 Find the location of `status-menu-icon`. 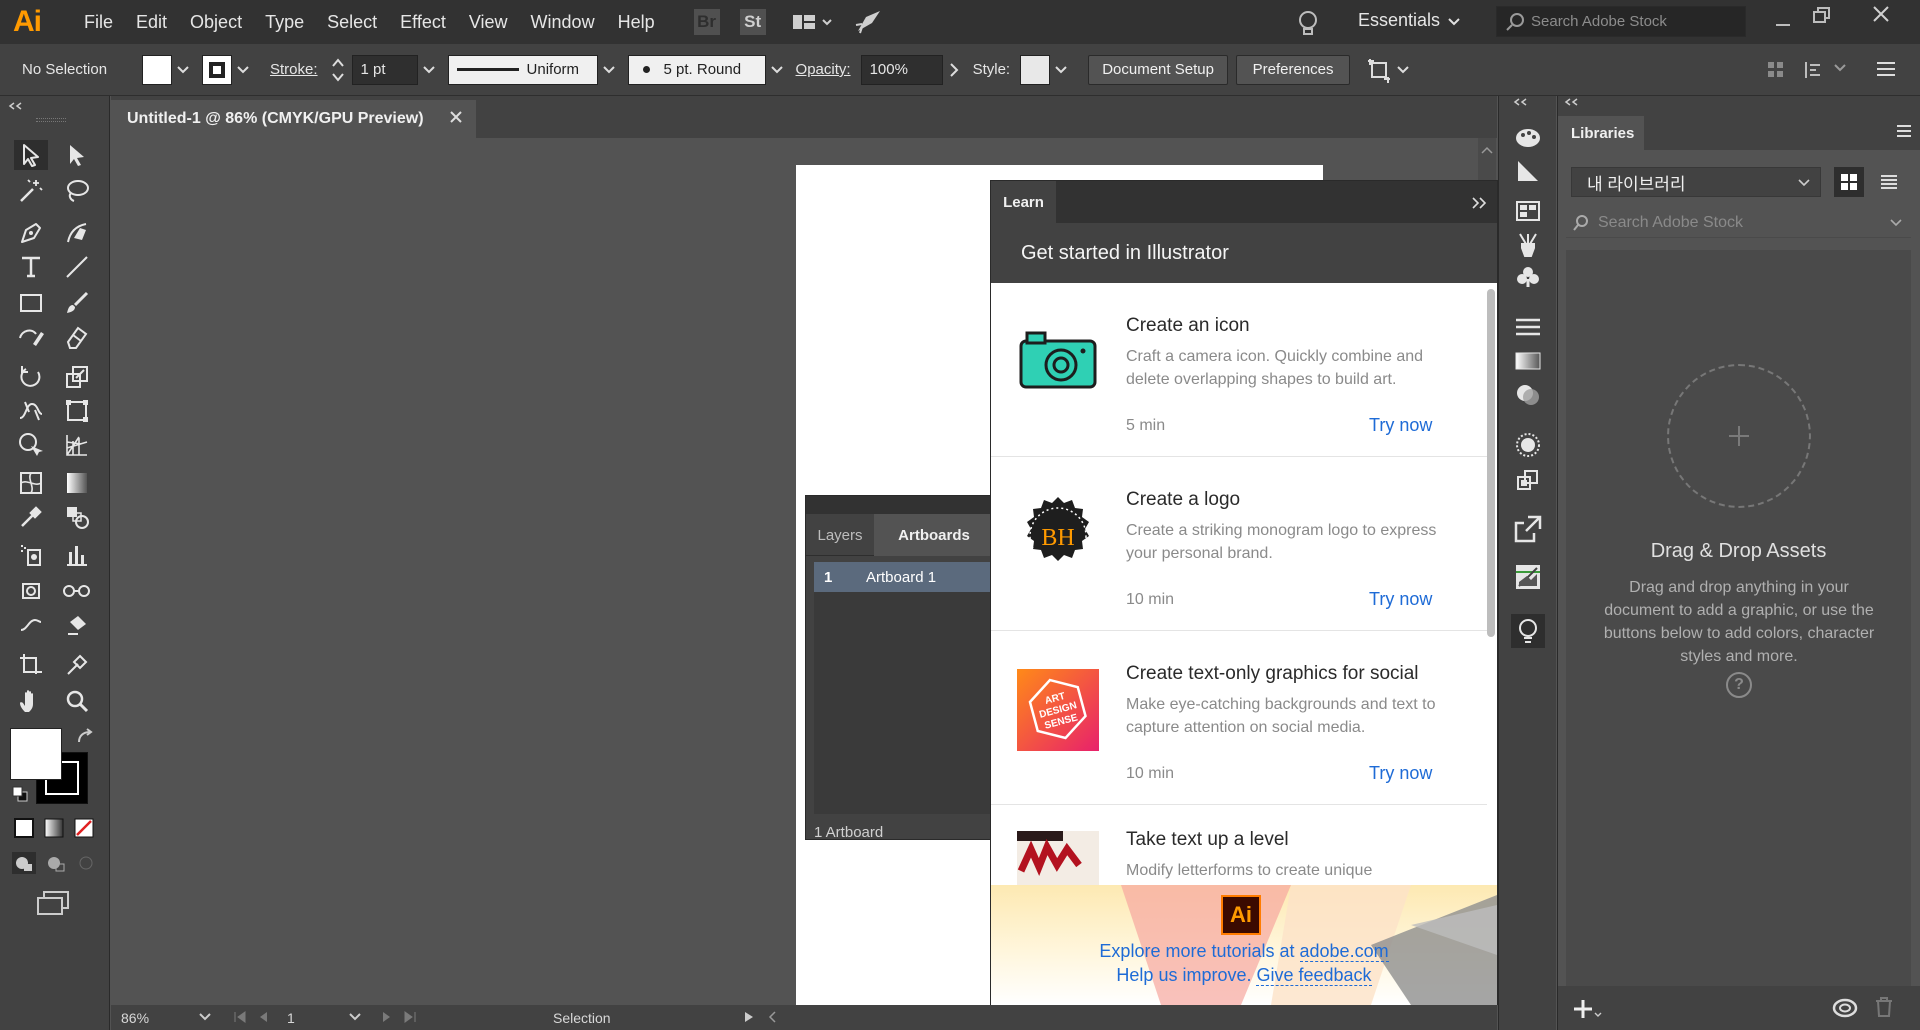

status-menu-icon is located at coordinates (749, 1017).